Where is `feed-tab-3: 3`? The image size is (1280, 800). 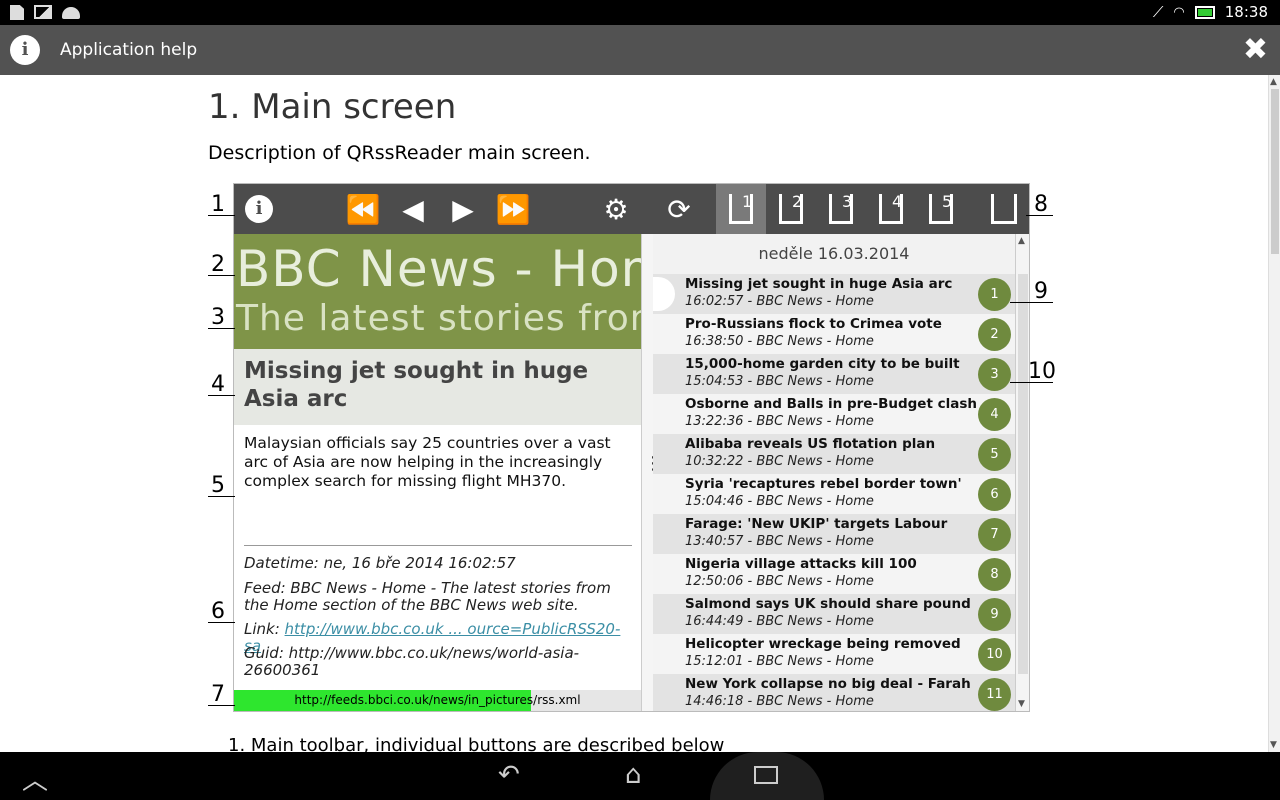
feed-tab-3: 3 is located at coordinates (841, 209).